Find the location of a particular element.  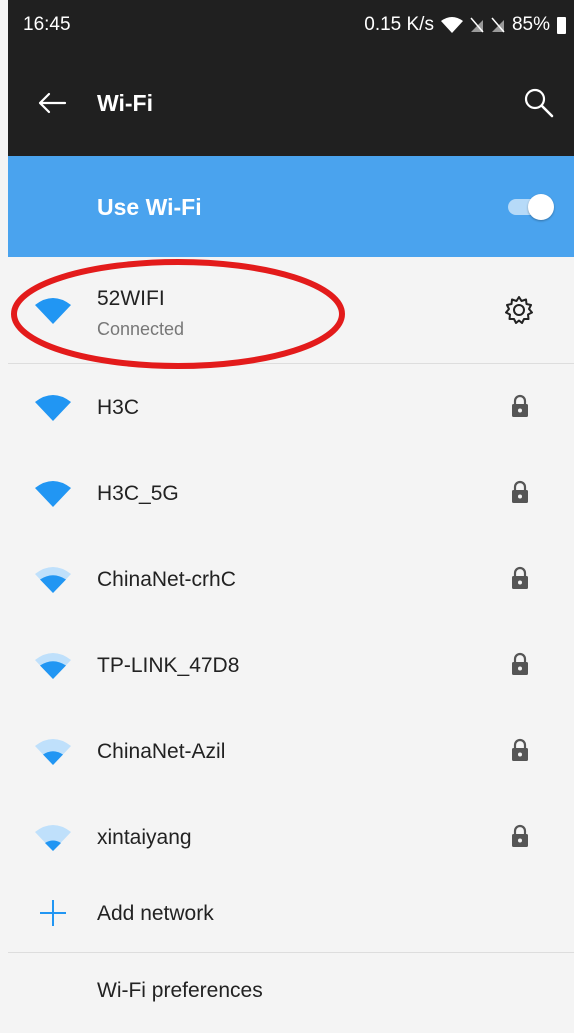

red-circle-annotation is located at coordinates (178, 314).